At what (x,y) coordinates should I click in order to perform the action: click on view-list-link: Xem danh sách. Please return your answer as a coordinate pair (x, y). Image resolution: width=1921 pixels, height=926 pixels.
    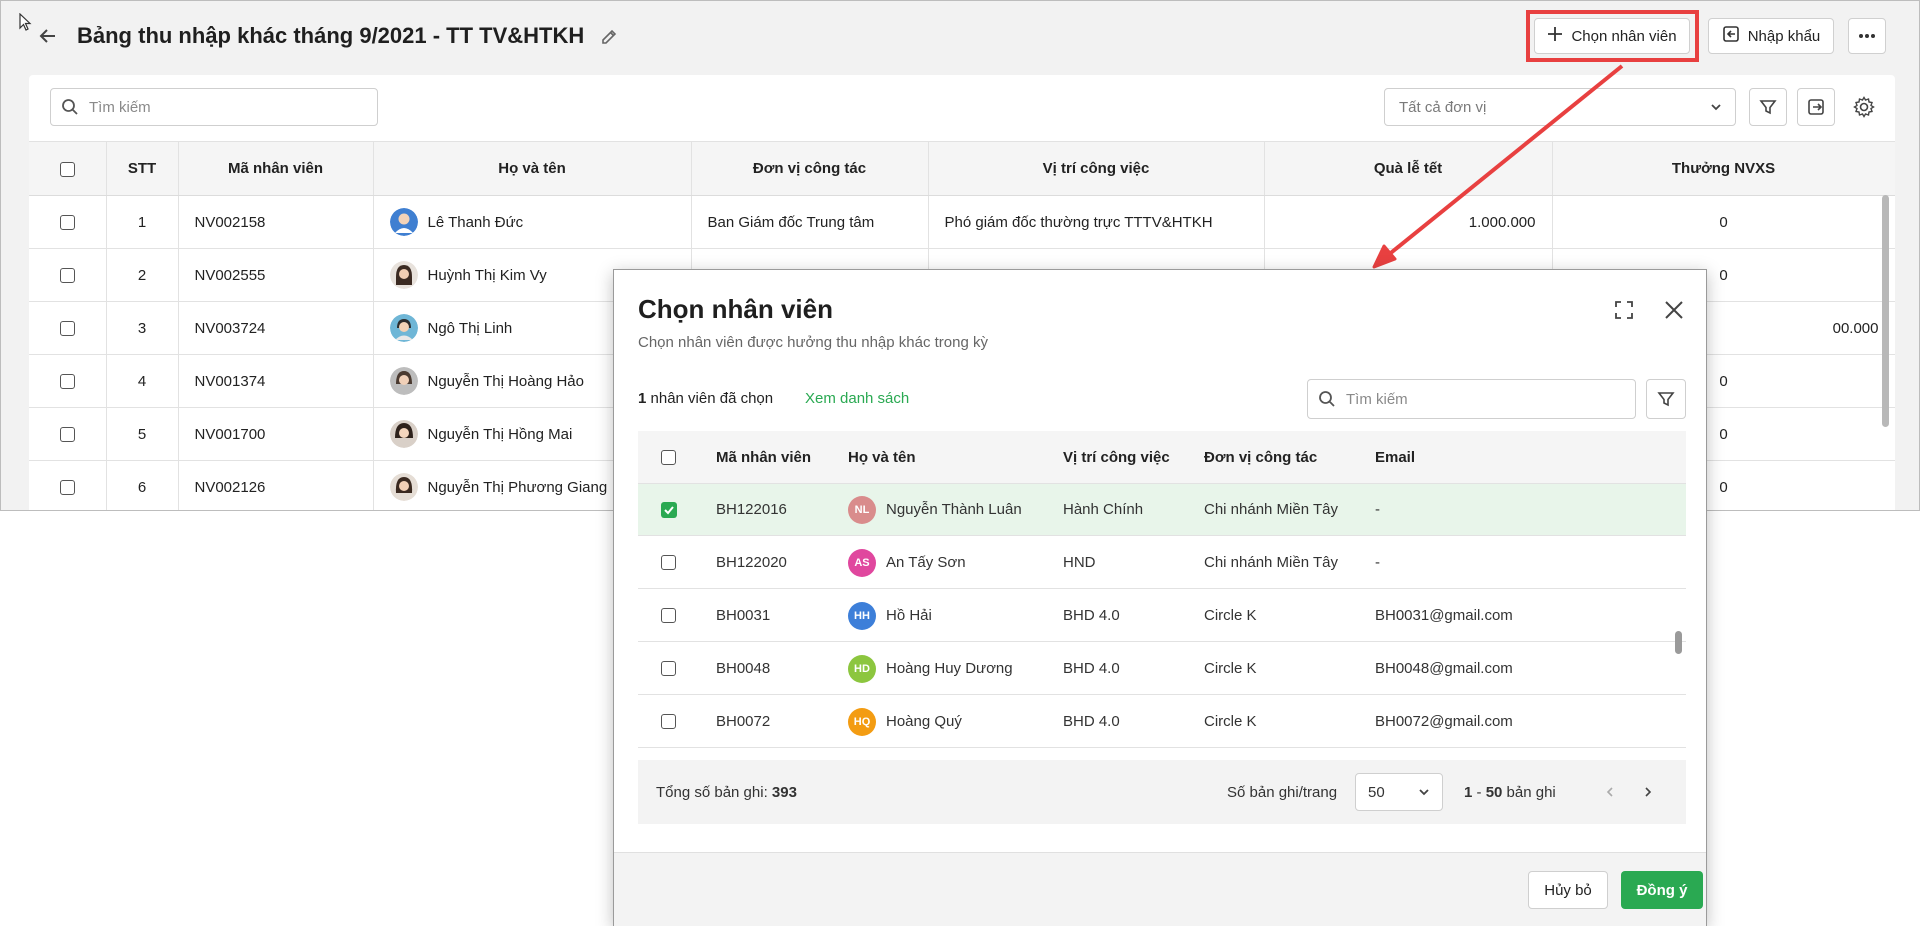
    Looking at the image, I should click on (857, 398).